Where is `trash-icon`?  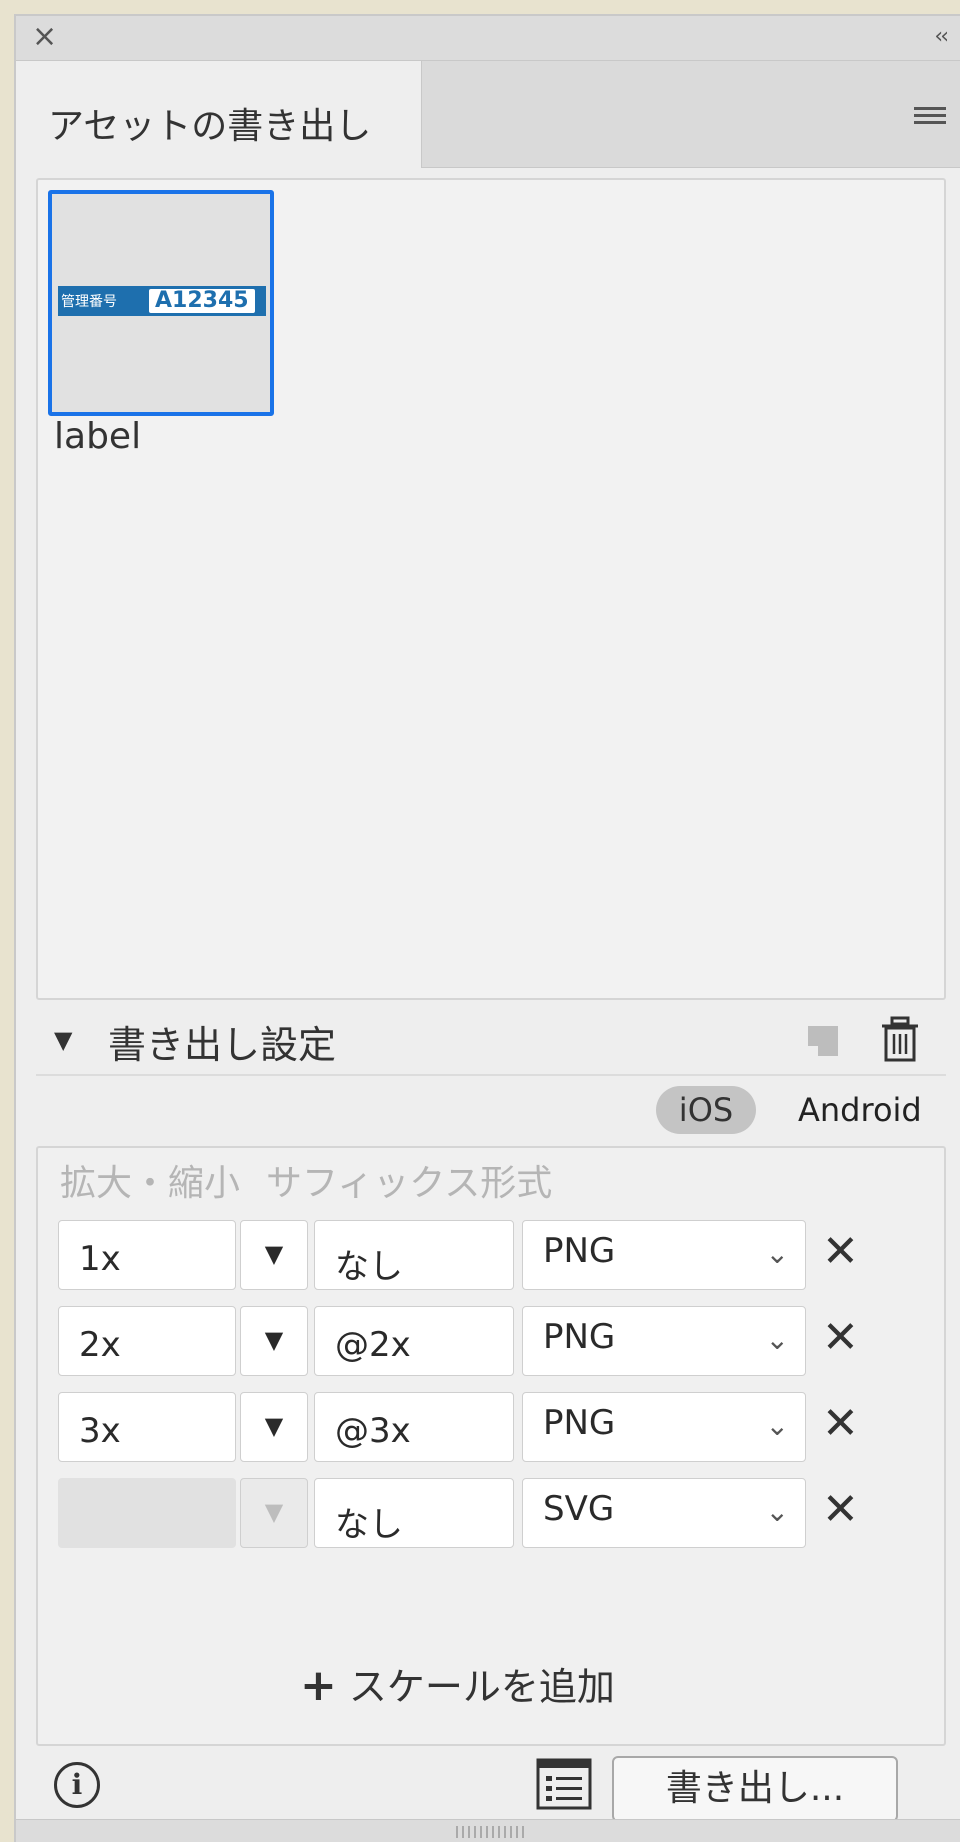
trash-icon is located at coordinates (900, 1040).